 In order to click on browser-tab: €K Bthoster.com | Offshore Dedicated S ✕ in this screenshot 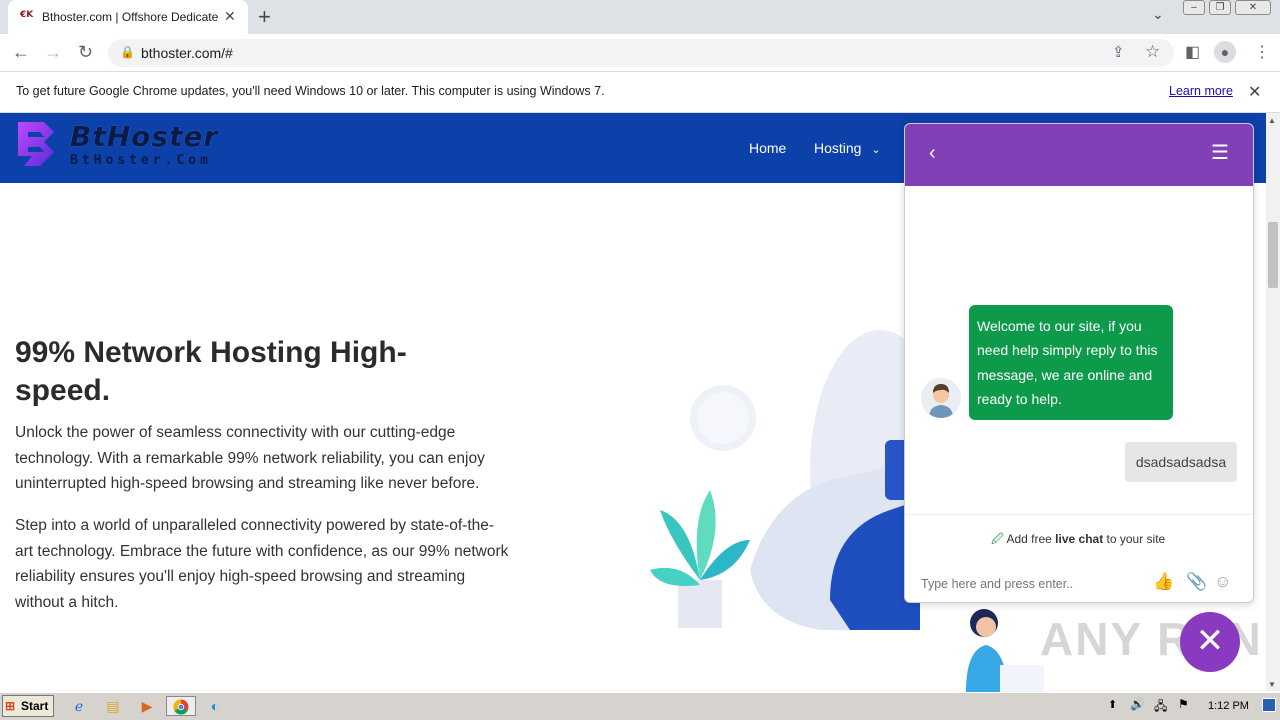, I will do `click(128, 17)`.